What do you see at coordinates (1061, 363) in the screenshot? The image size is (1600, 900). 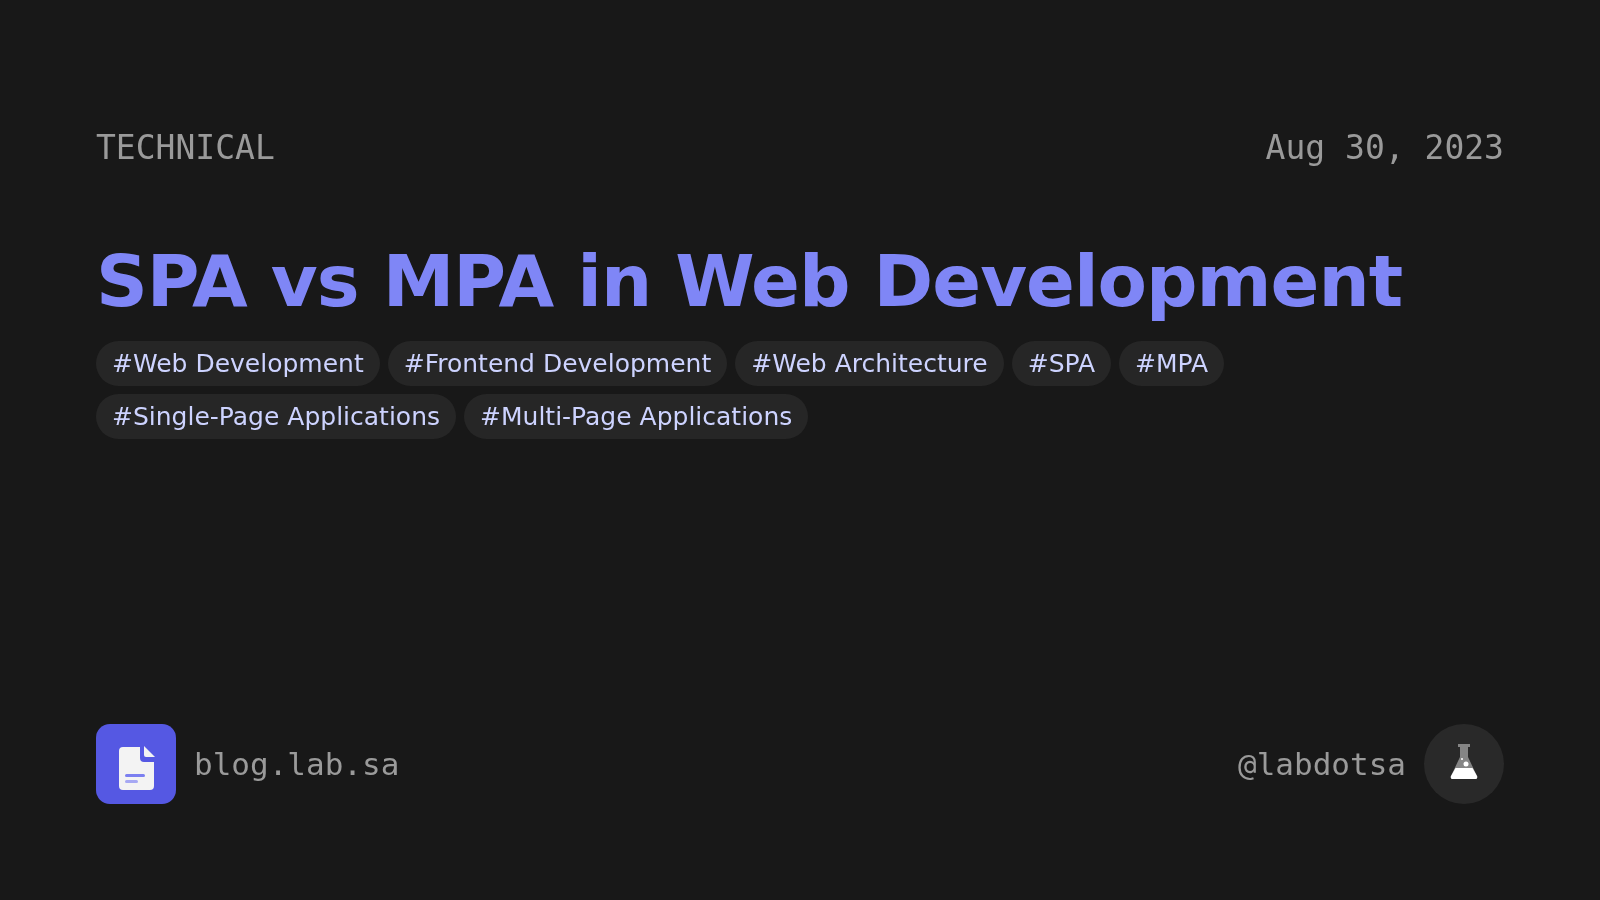 I see `tag-chip: #SPA` at bounding box center [1061, 363].